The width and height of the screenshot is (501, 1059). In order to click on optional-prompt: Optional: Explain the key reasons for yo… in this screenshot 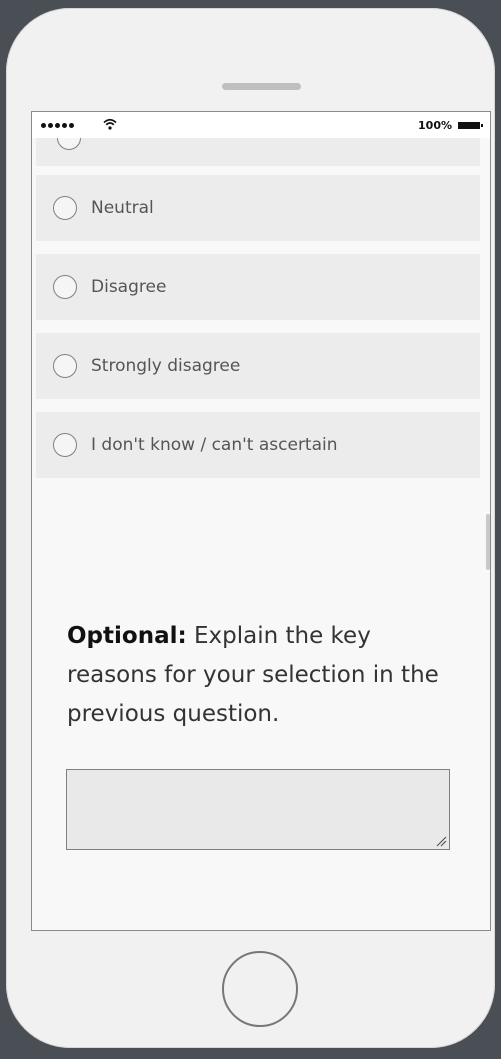, I will do `click(262, 675)`.